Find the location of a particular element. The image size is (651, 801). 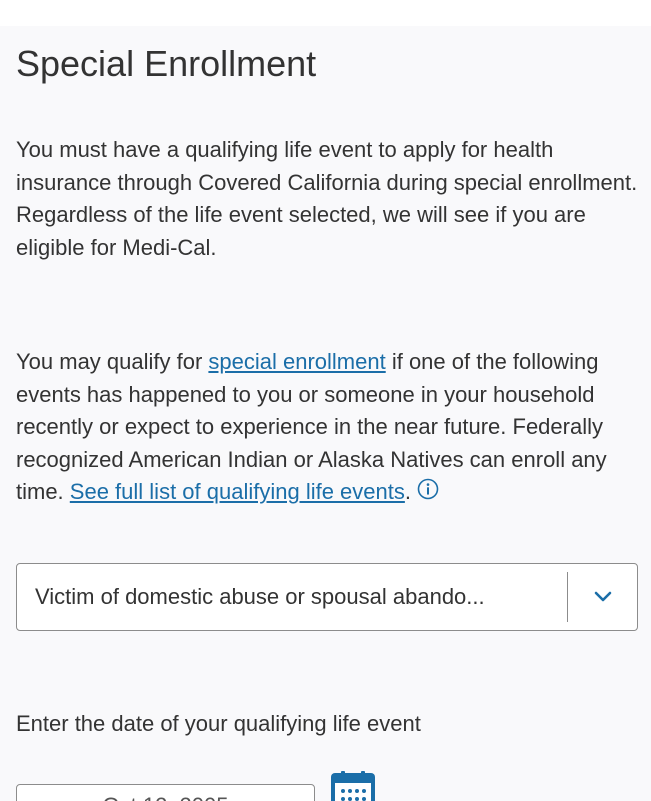

chevron-down-icon is located at coordinates (603, 597).